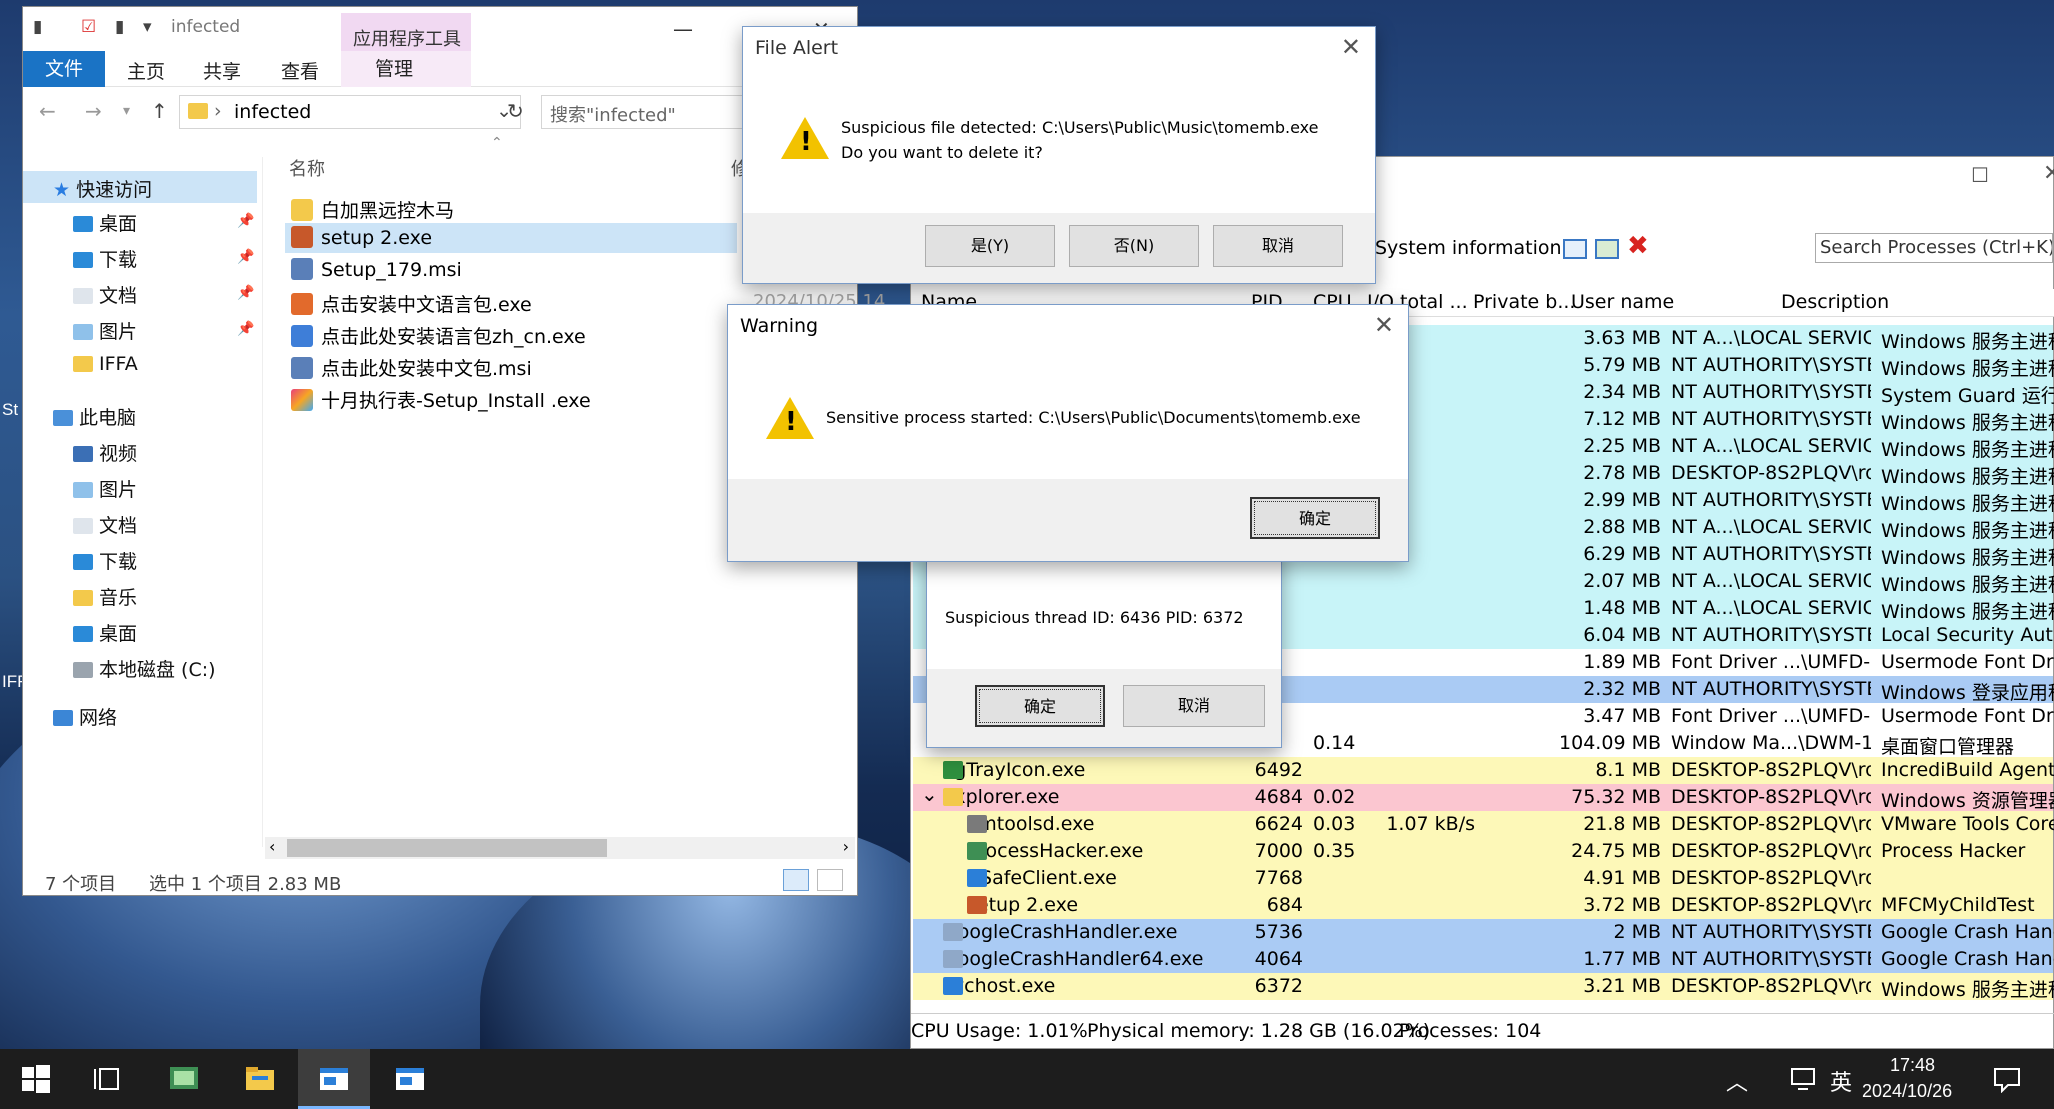 The height and width of the screenshot is (1109, 2054). What do you see at coordinates (105, 596) in the screenshot?
I see `nav-item-music: 音乐` at bounding box center [105, 596].